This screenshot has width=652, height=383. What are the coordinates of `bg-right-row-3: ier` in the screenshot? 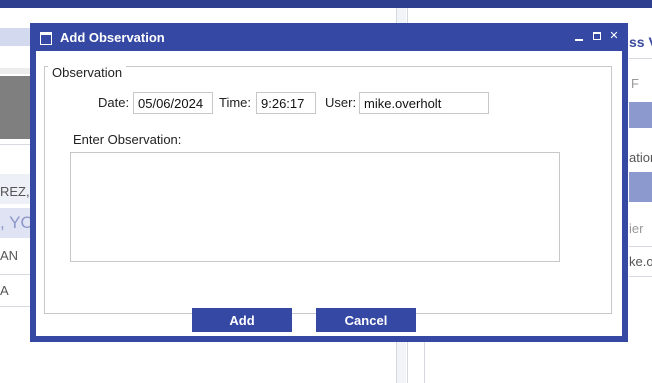 It's located at (636, 228).